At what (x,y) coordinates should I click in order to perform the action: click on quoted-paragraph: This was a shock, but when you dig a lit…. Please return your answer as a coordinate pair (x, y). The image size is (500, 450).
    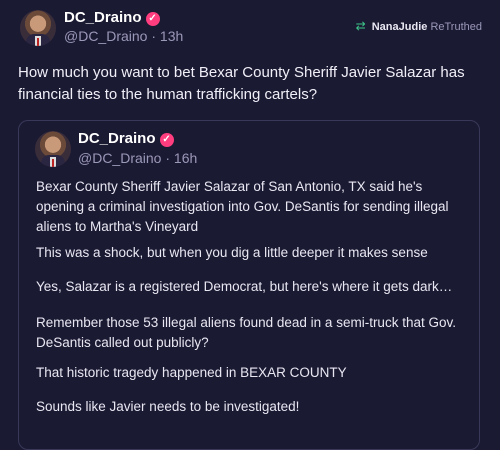
    Looking at the image, I should click on (232, 252).